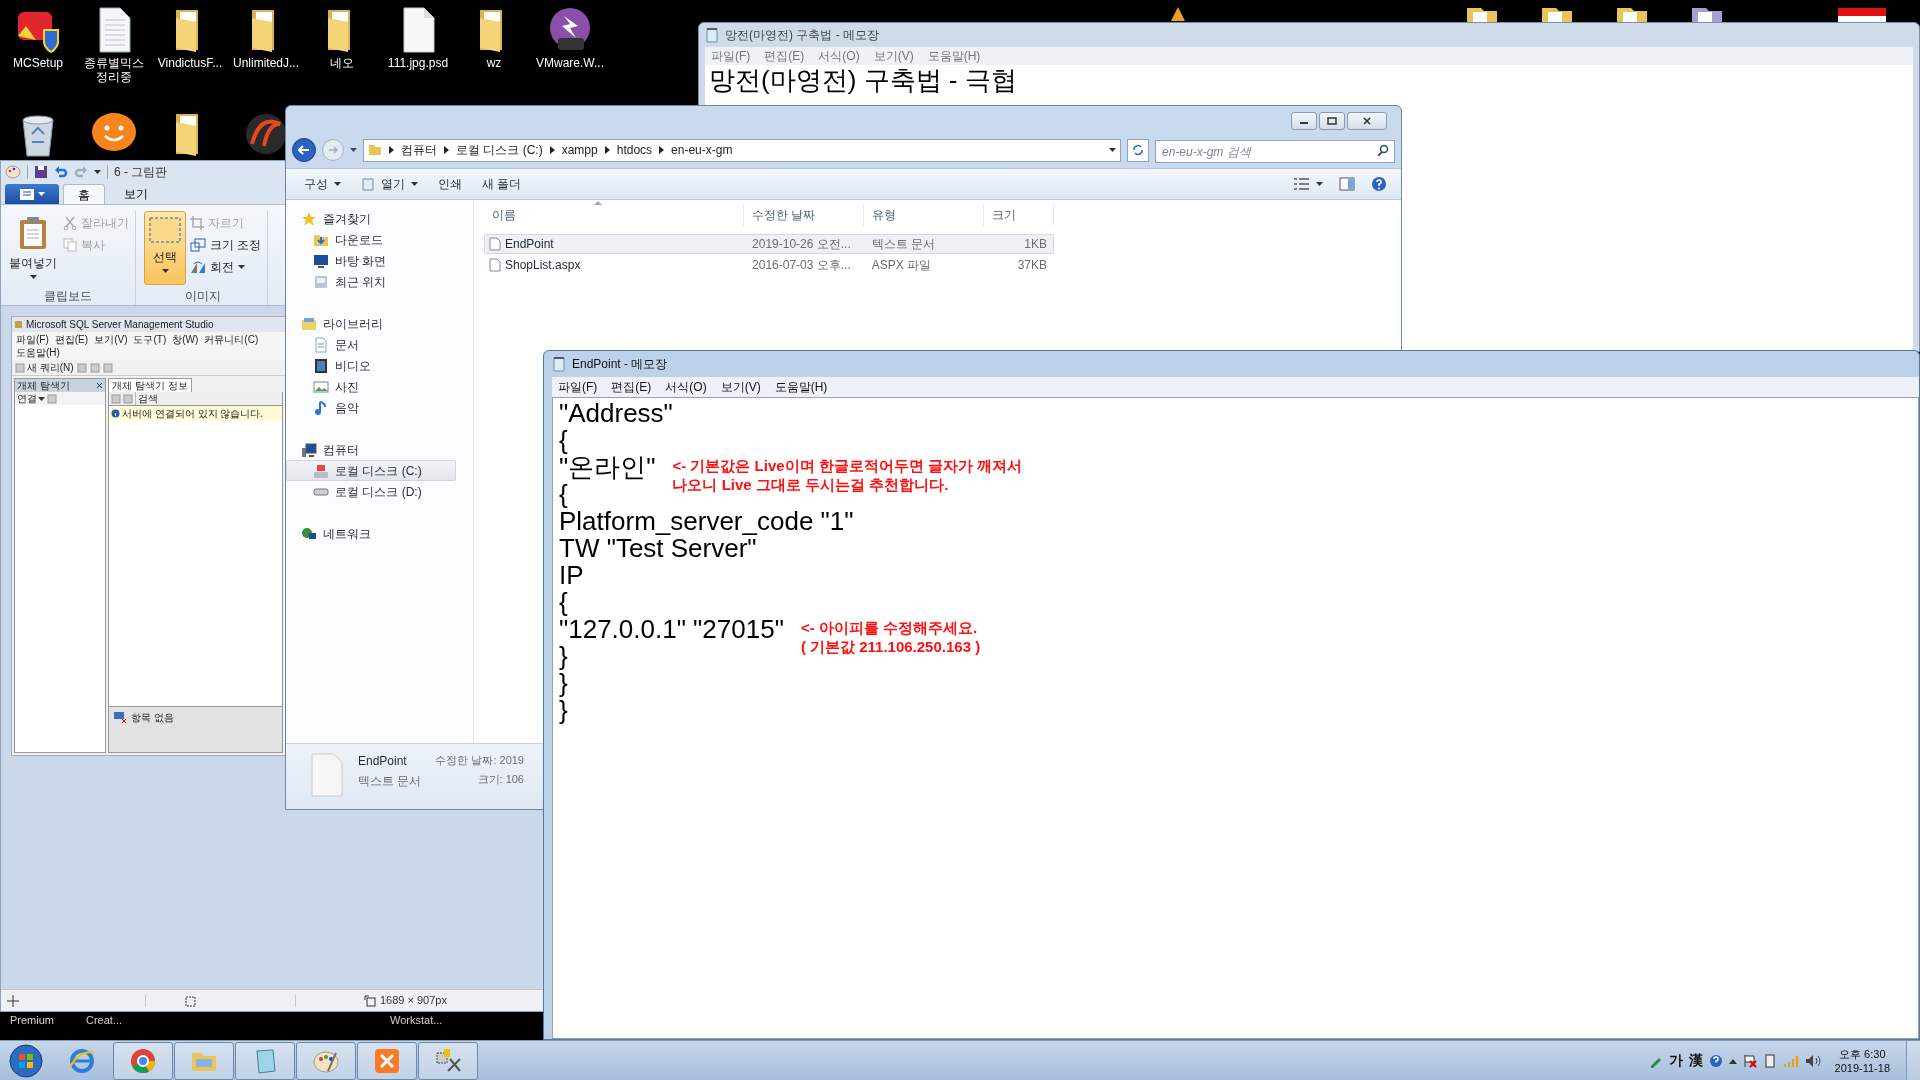 The width and height of the screenshot is (1920, 1080). Describe the element at coordinates (371, 470) in the screenshot. I see `nav-item: 로컬 디스크 (C:)` at that location.